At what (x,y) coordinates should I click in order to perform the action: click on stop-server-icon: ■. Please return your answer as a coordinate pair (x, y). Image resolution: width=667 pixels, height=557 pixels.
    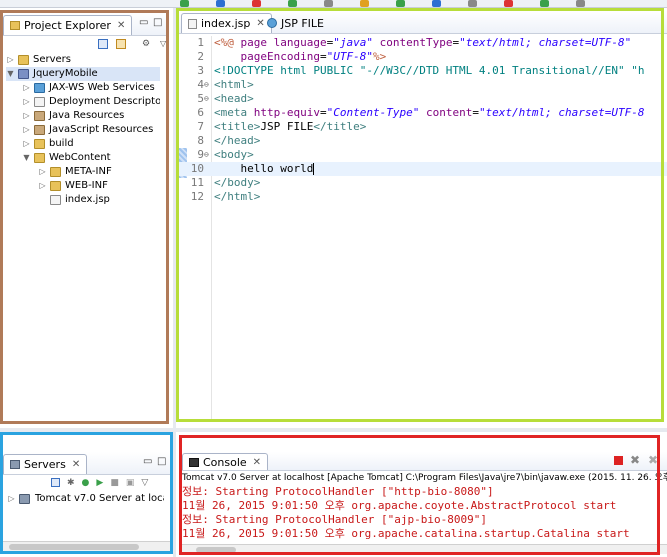
    Looking at the image, I should click on (114, 483).